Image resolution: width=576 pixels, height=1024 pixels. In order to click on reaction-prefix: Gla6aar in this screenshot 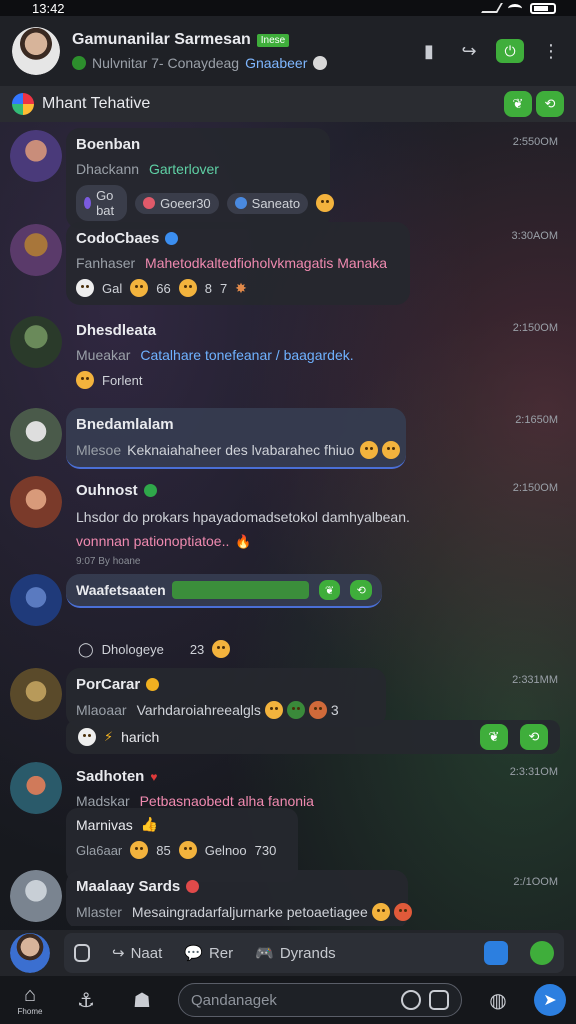, I will do `click(99, 850)`.